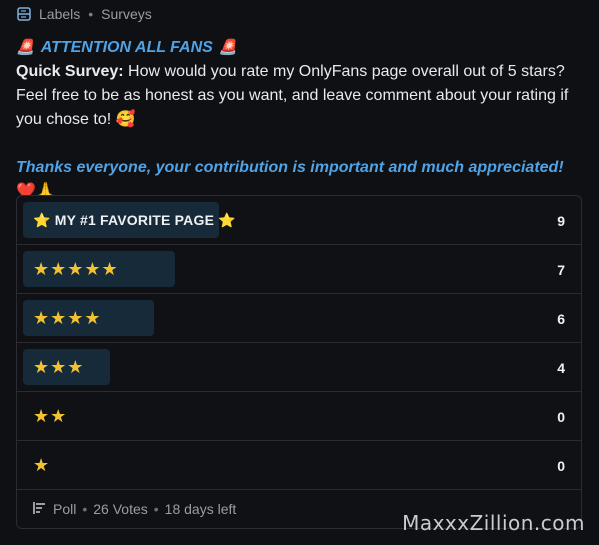 This screenshot has height=545, width=599. What do you see at coordinates (299, 220) in the screenshot?
I see `poll-option: ⭐ MY #1 FAVORITE PAGE ⭐ 9` at bounding box center [299, 220].